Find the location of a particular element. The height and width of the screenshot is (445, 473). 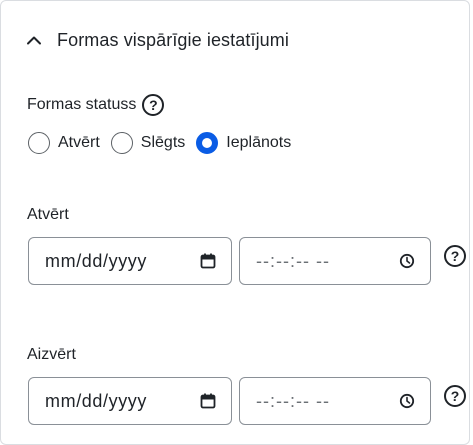

close-label: Aizvērt is located at coordinates (51, 354).